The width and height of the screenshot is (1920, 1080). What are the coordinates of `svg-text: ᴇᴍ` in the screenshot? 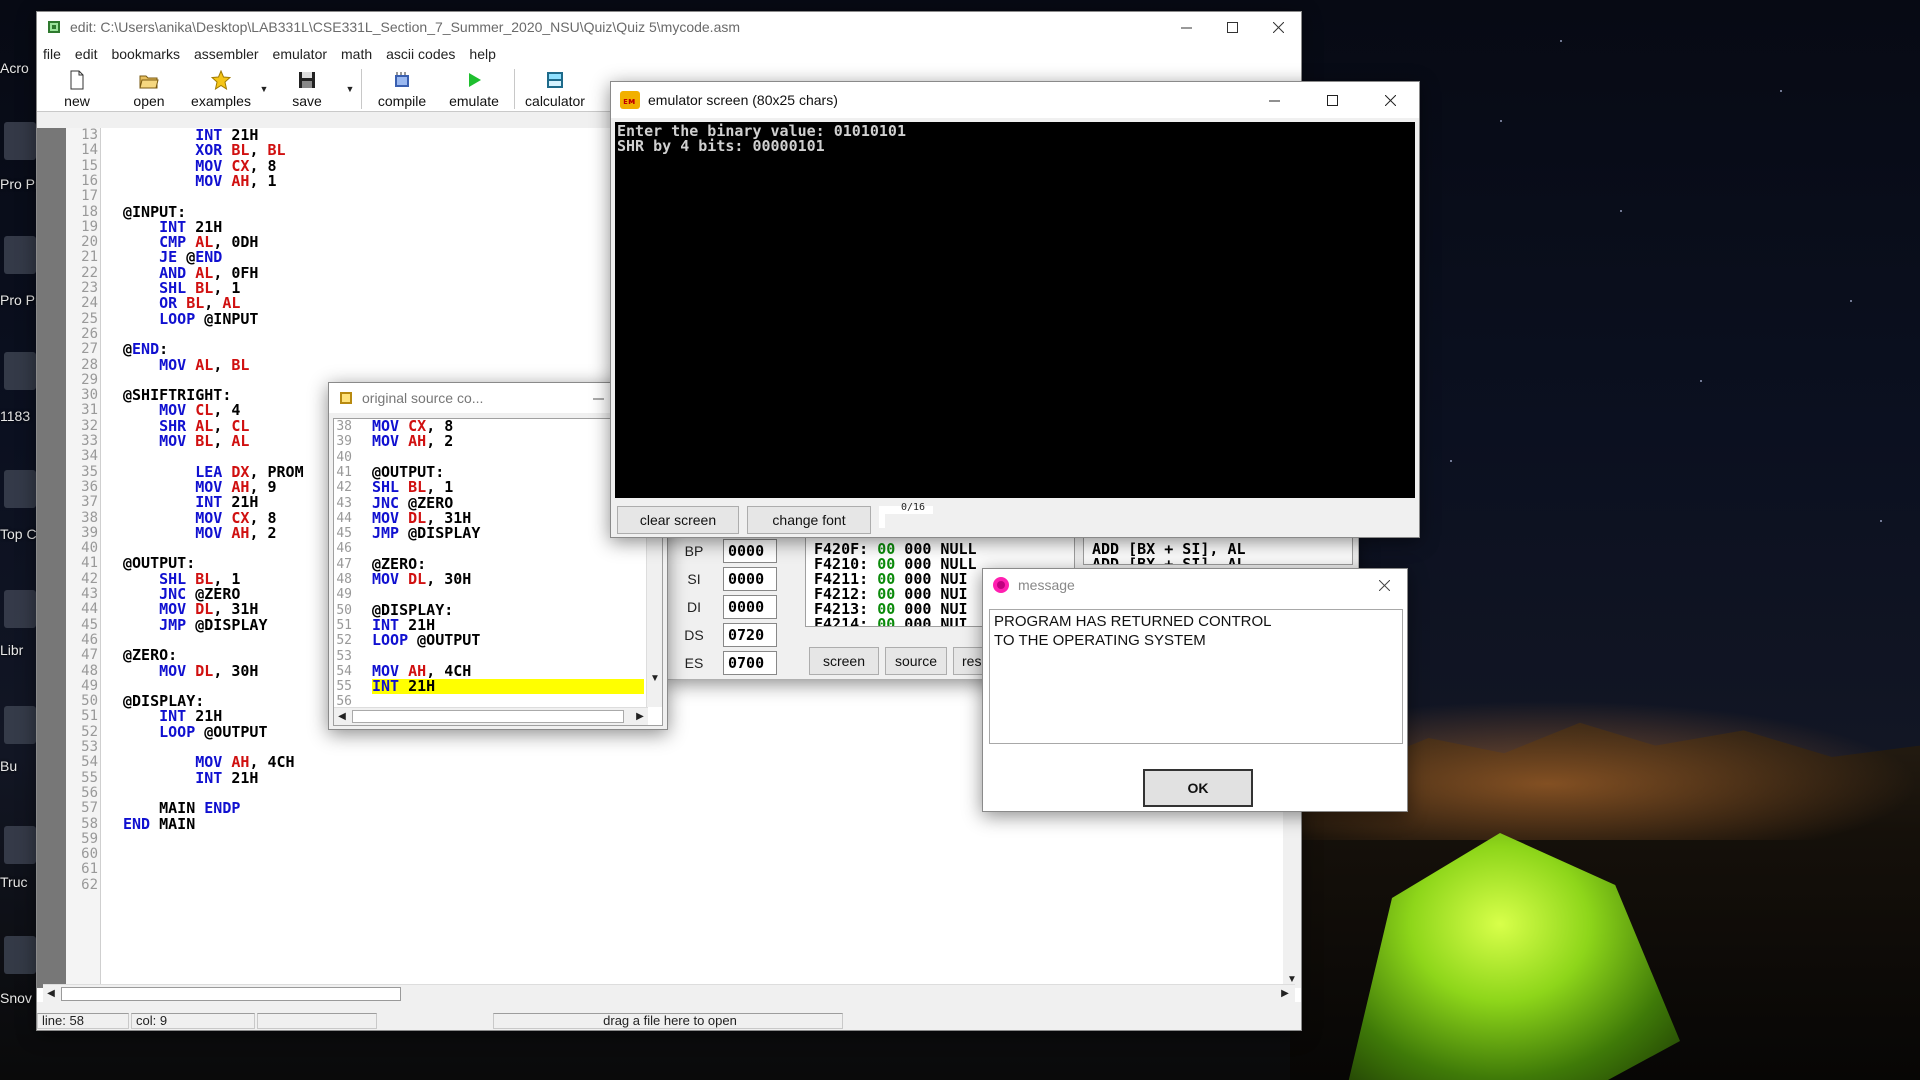 It's located at (629, 102).